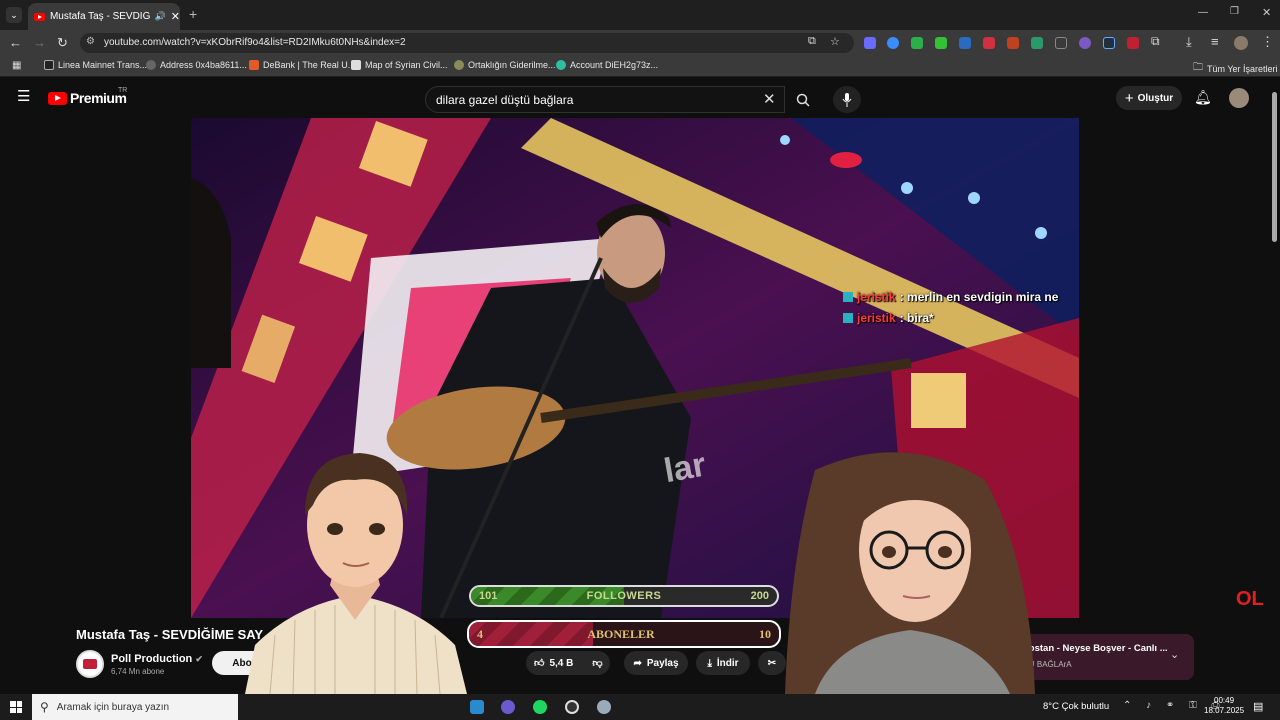 The height and width of the screenshot is (720, 1280). Describe the element at coordinates (597, 663) in the screenshot. I see `dislike-icon: 👎︎` at that location.